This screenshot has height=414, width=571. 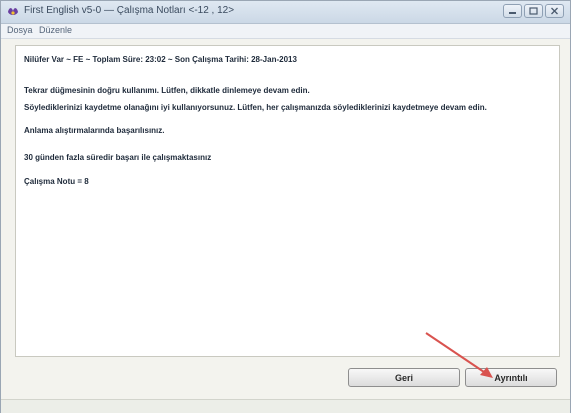 I want to click on menu-bar: Dosya Düzenle, so click(x=285, y=31).